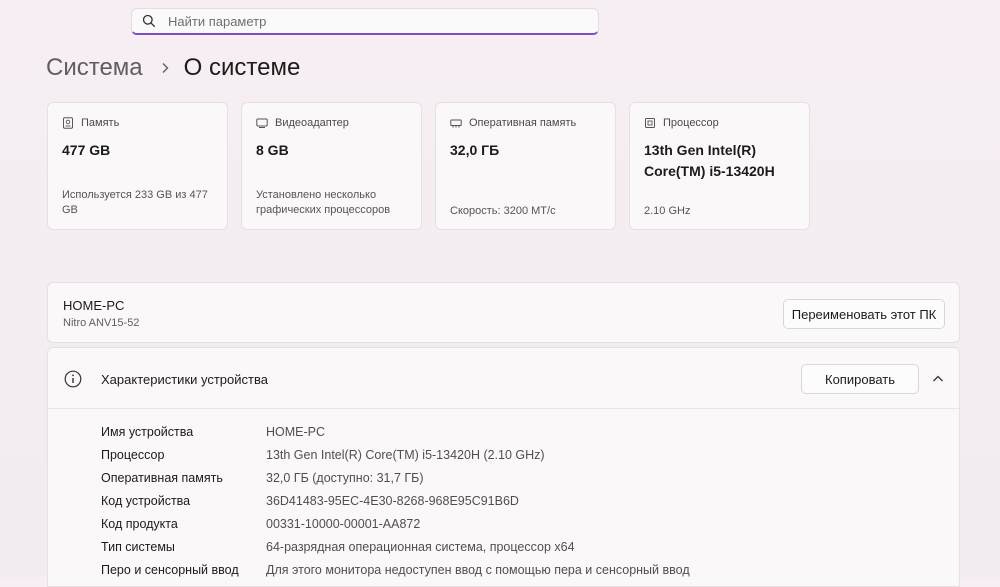 This screenshot has height=587, width=1000. I want to click on spec-key: Процессор, so click(133, 454).